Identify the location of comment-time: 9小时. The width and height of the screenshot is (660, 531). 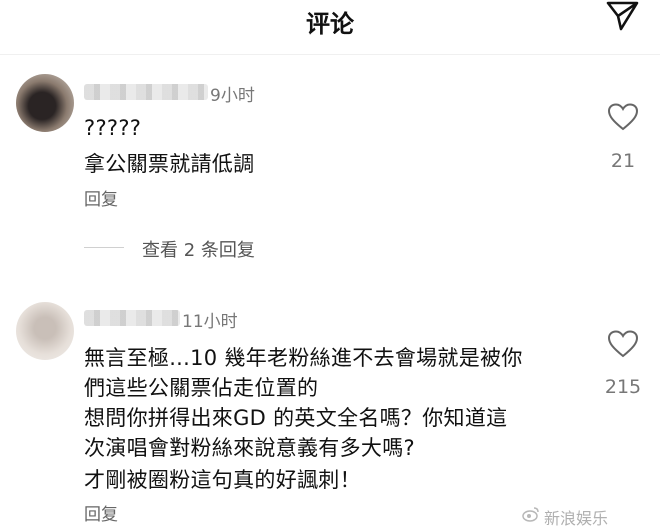
(232, 96).